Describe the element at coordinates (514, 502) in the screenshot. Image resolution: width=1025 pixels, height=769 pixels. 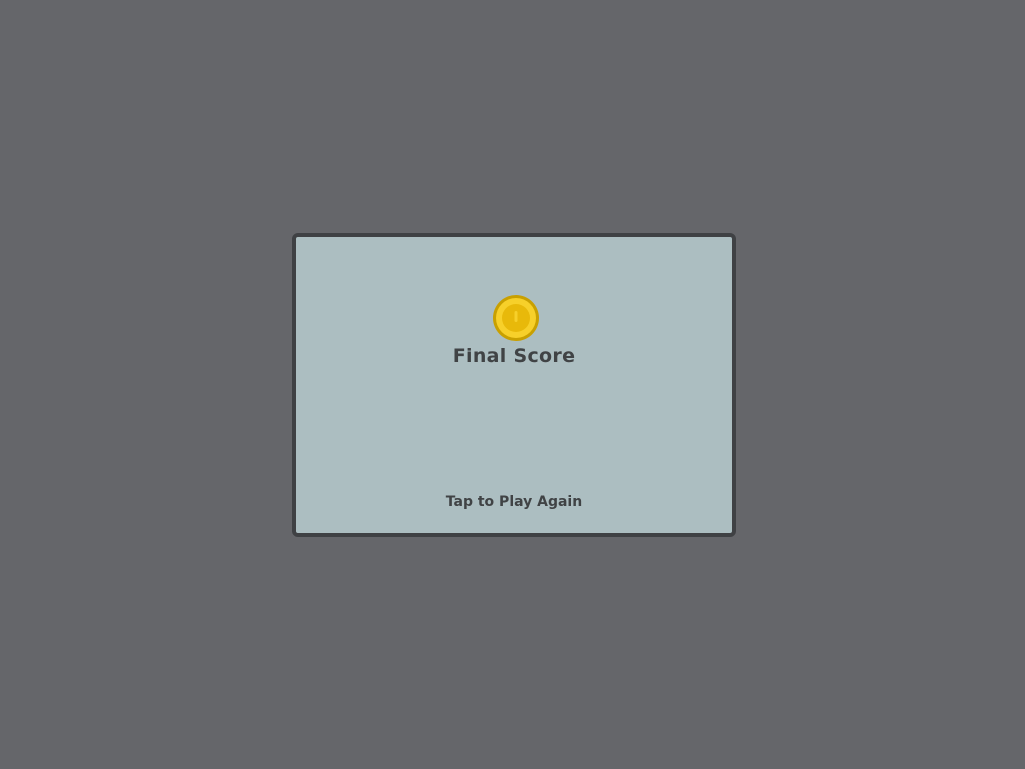
I see `play-again-button: Tap to Play Again` at that location.